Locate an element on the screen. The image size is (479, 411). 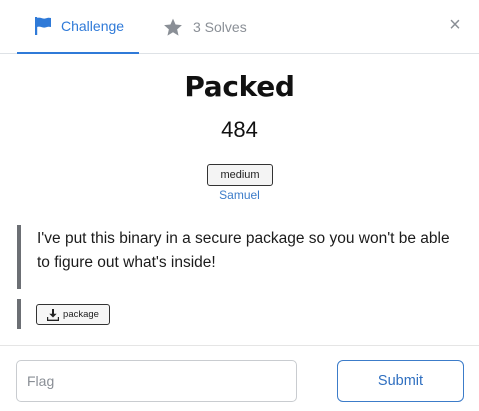
tab-challenge: Challenge is located at coordinates (78, 27).